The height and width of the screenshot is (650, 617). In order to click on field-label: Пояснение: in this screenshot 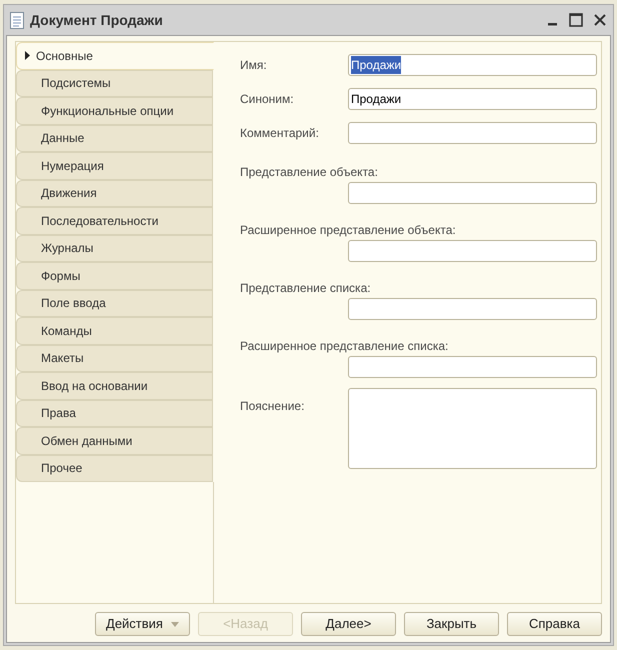, I will do `click(272, 406)`.